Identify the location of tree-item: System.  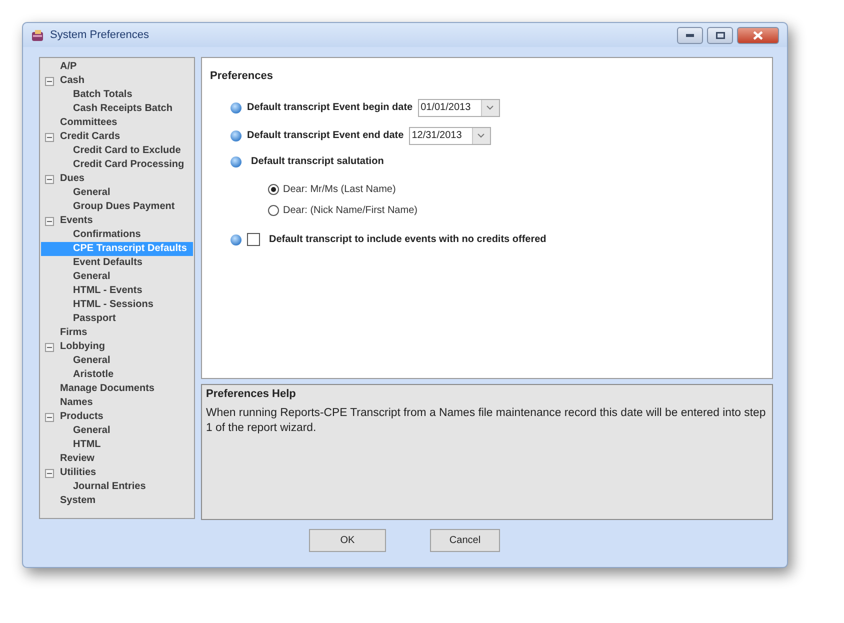
(78, 501).